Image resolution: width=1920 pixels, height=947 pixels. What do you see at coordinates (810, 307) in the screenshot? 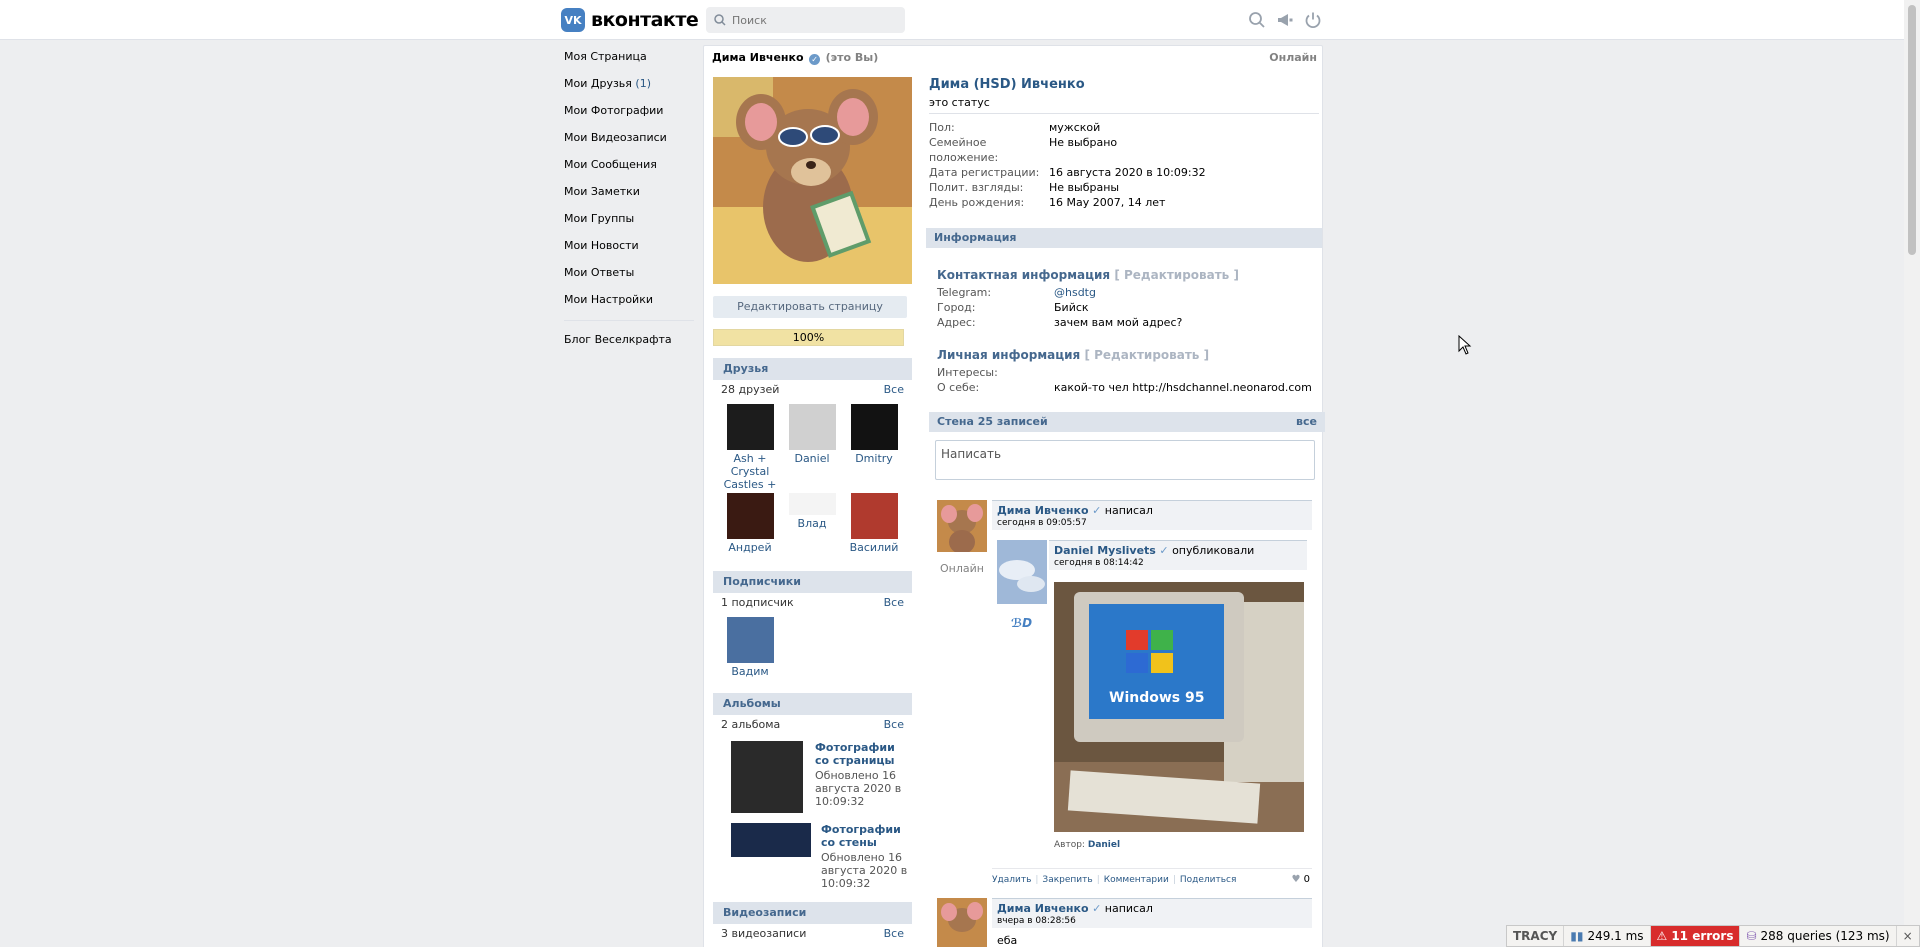
I see `edit-page-button: Редактировать страницу` at bounding box center [810, 307].